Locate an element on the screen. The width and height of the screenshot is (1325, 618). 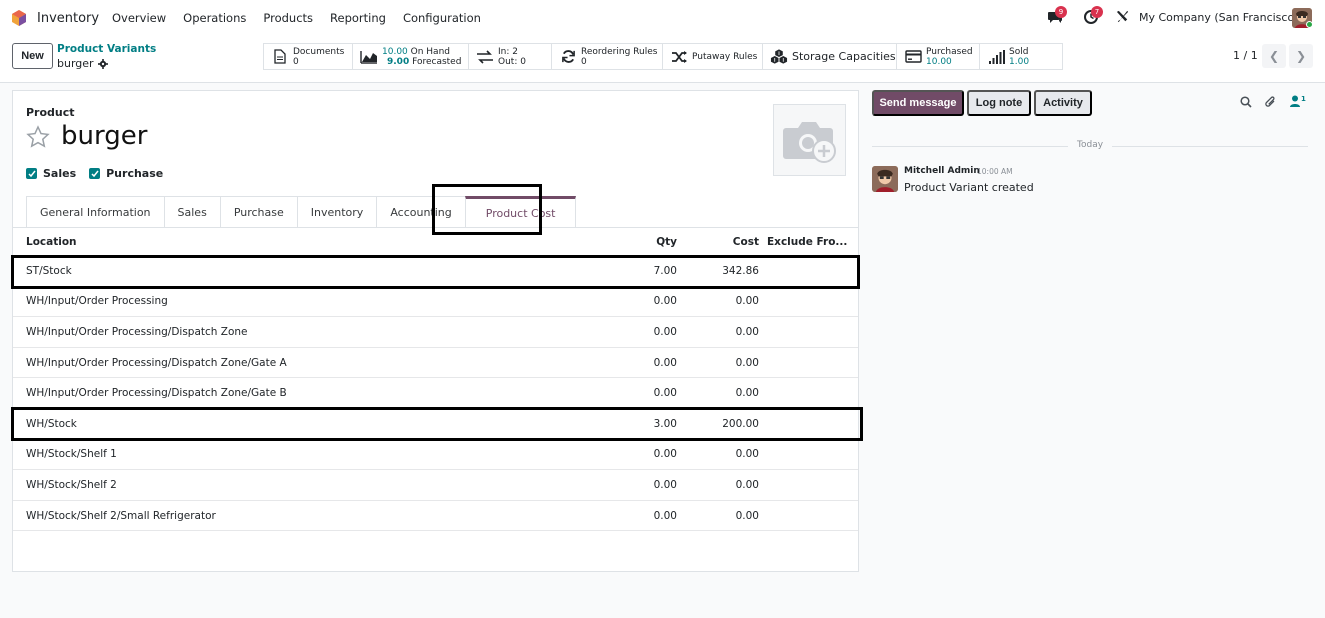
menu-configuration: Configuration is located at coordinates (442, 18).